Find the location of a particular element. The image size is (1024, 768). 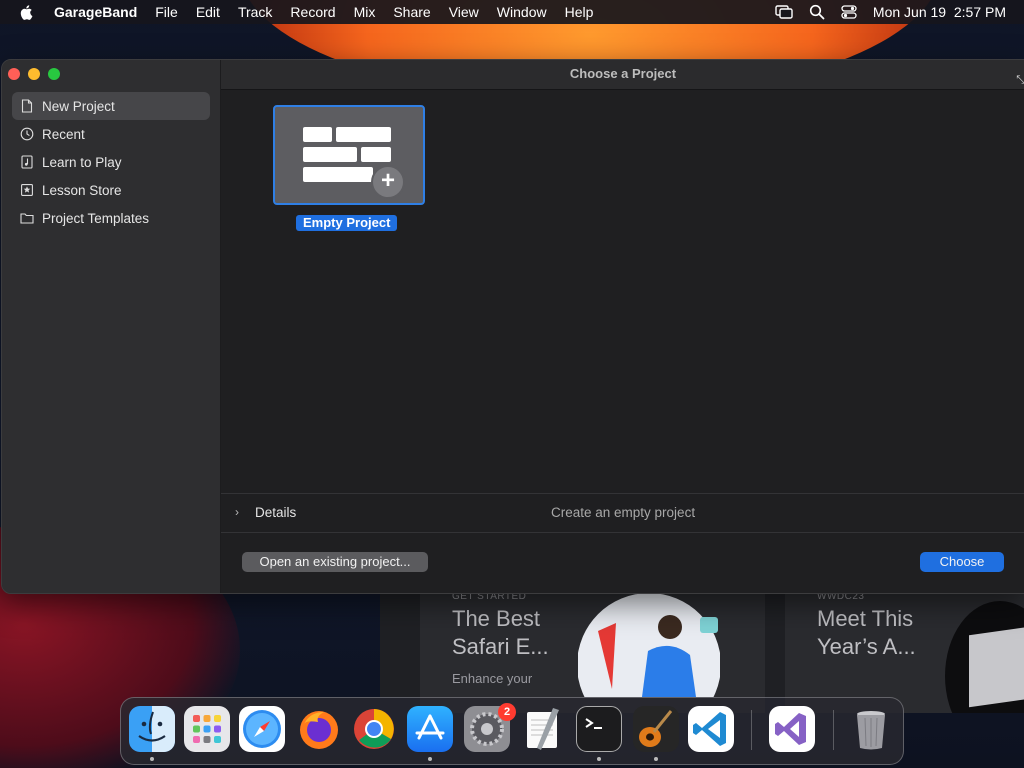

dock-launchpad is located at coordinates (207, 729).